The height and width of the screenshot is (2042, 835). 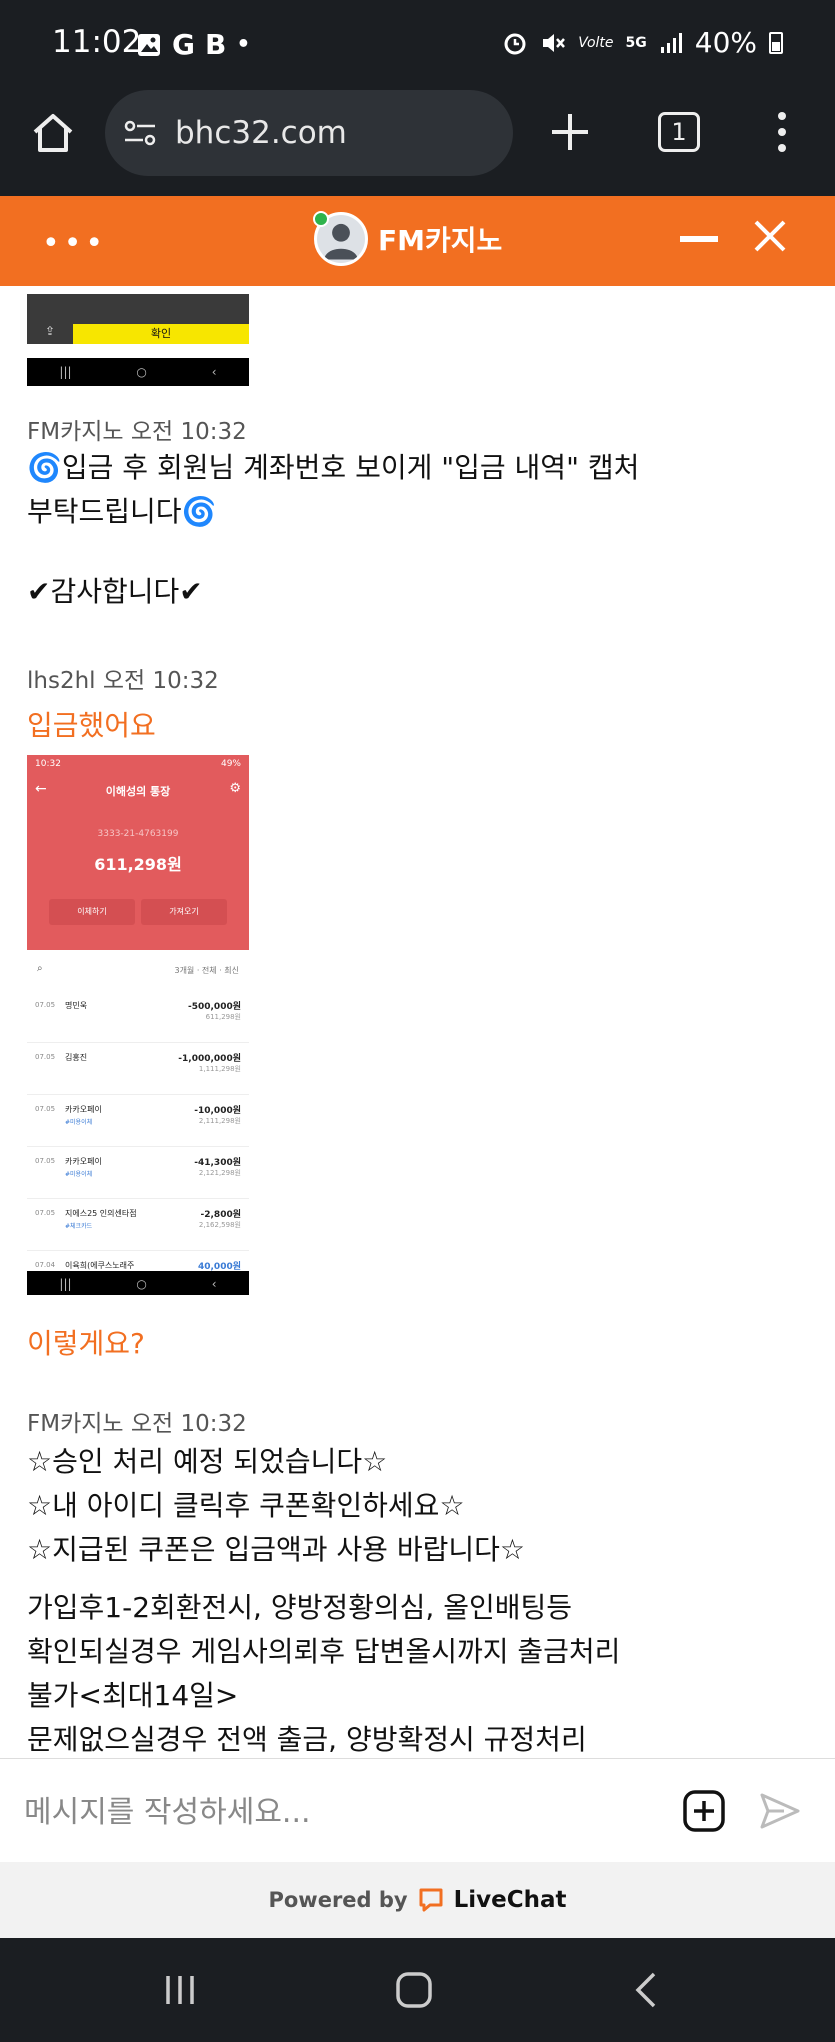 I want to click on tx-balance: 2,121,298원, so click(x=219, y=1173).